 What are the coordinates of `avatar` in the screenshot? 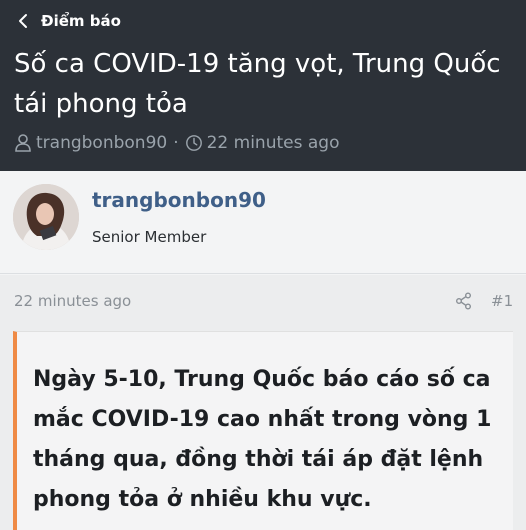 It's located at (46, 217).